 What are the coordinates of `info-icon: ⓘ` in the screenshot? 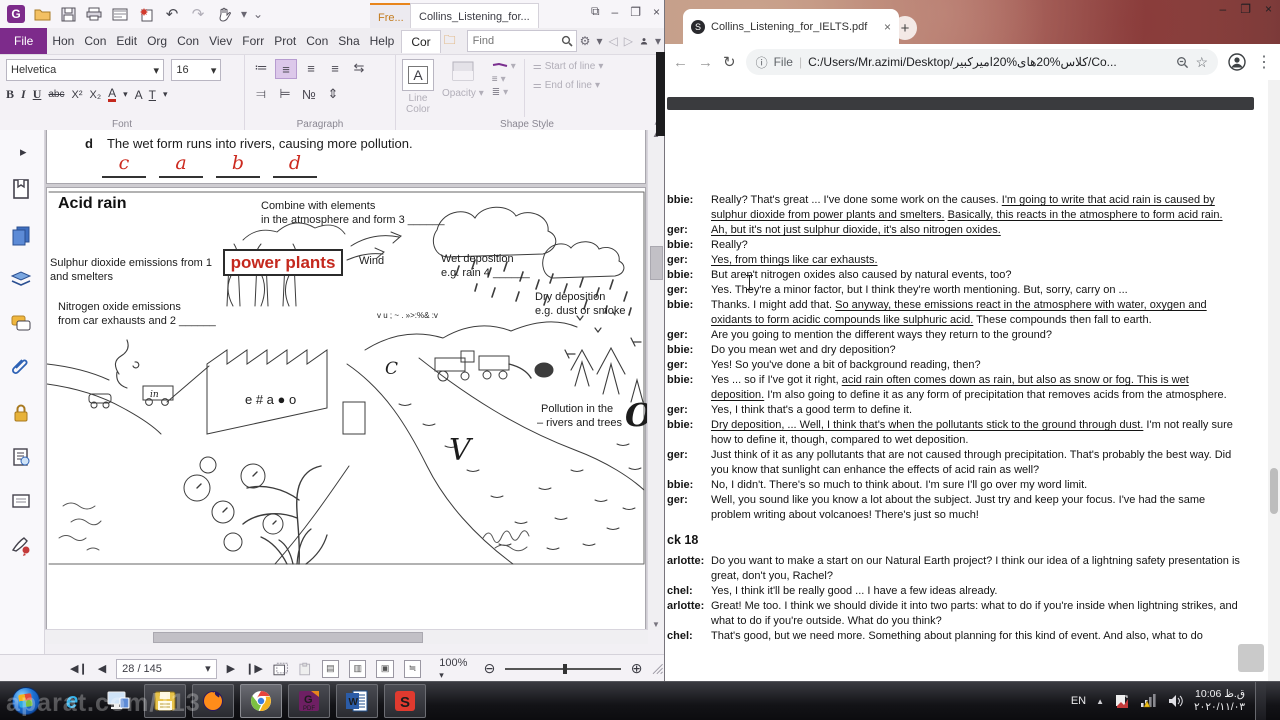 It's located at (762, 62).